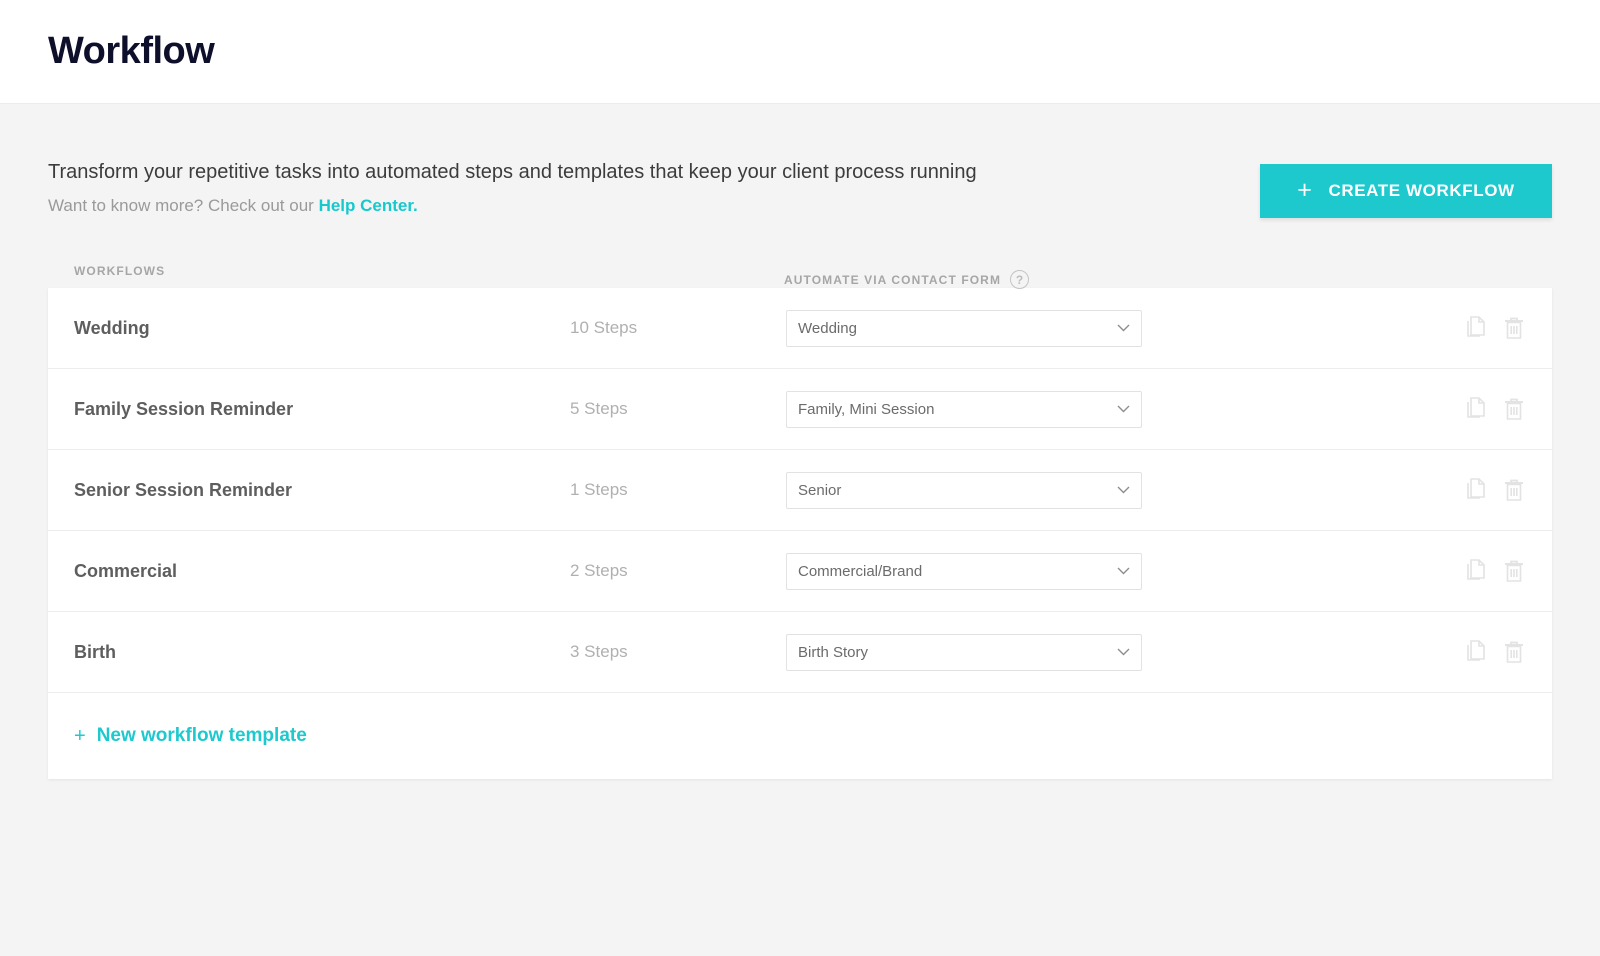 The width and height of the screenshot is (1600, 956). What do you see at coordinates (800, 52) in the screenshot?
I see `page-header: Workflow` at bounding box center [800, 52].